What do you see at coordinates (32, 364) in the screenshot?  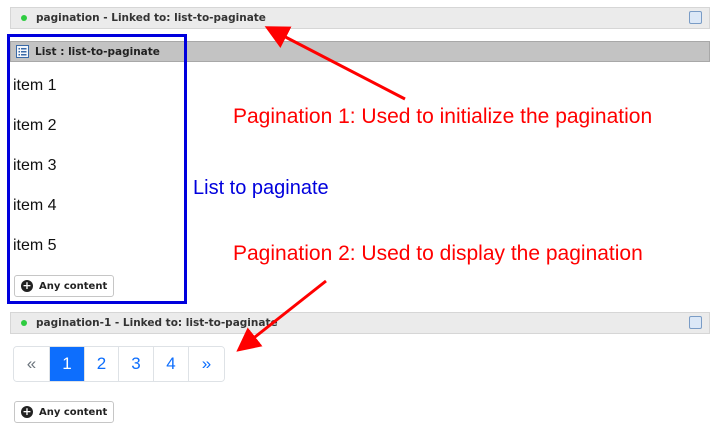 I see `prev-page-button: «` at bounding box center [32, 364].